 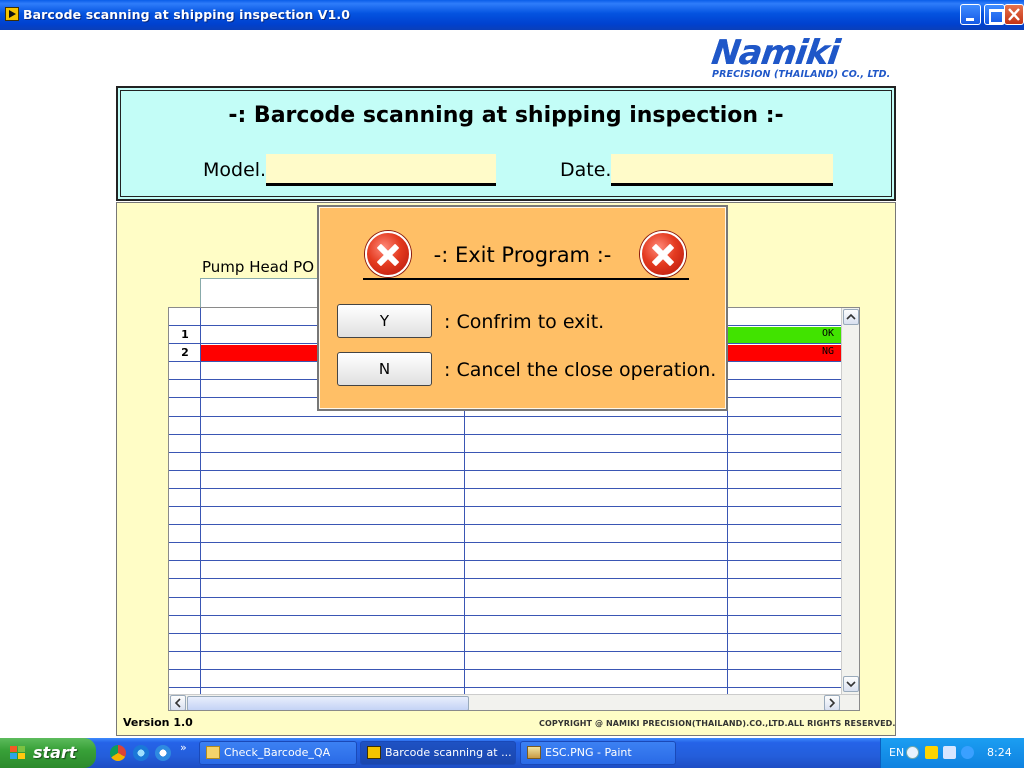 What do you see at coordinates (141, 753) in the screenshot?
I see `ie-icon` at bounding box center [141, 753].